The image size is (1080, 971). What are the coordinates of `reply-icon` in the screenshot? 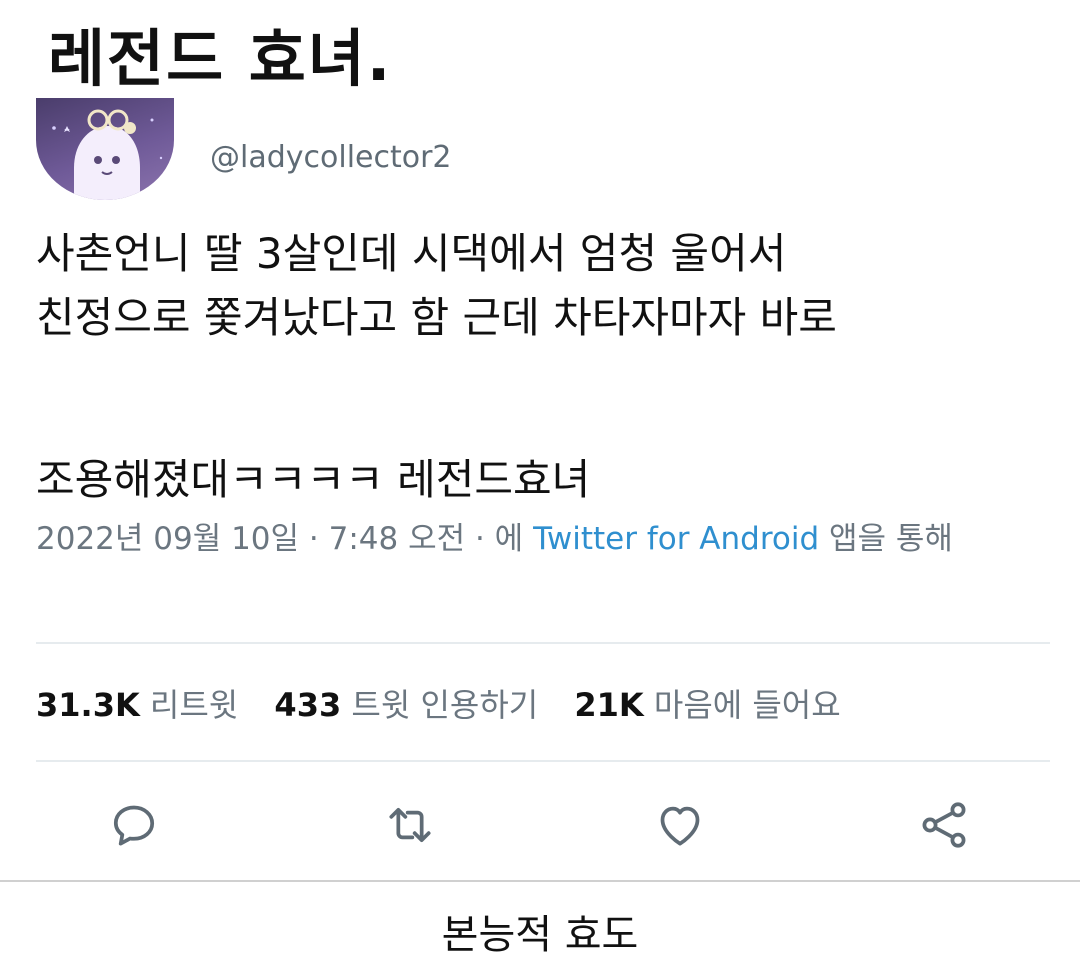 It's located at (134, 825).